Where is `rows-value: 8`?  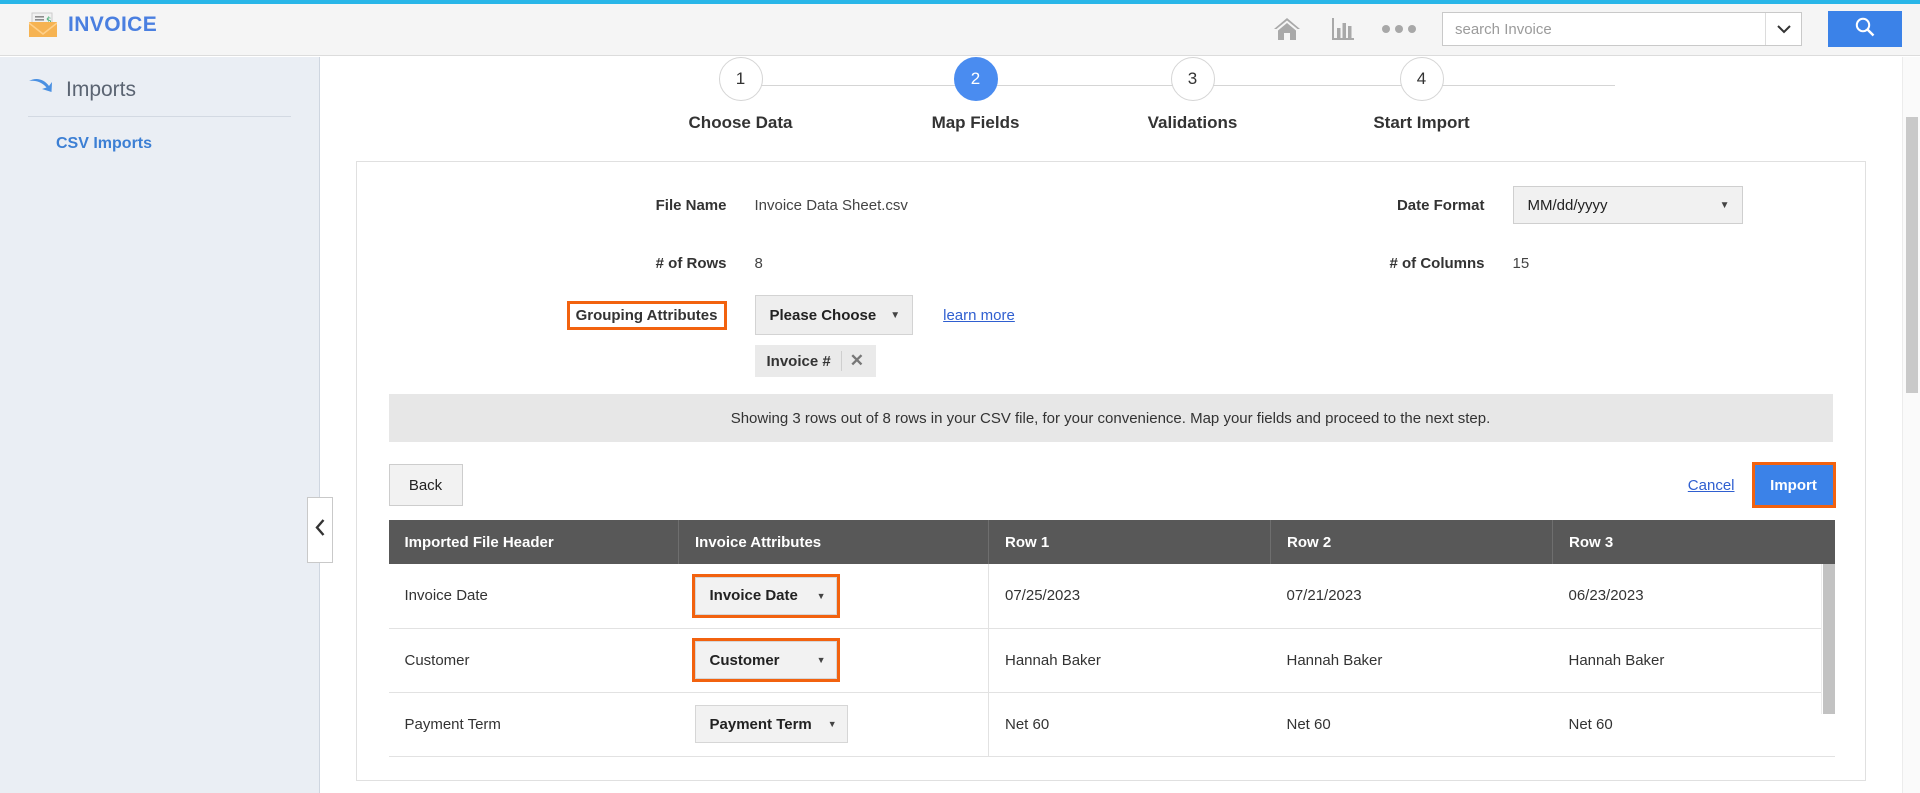
rows-value: 8 is located at coordinates (758, 263).